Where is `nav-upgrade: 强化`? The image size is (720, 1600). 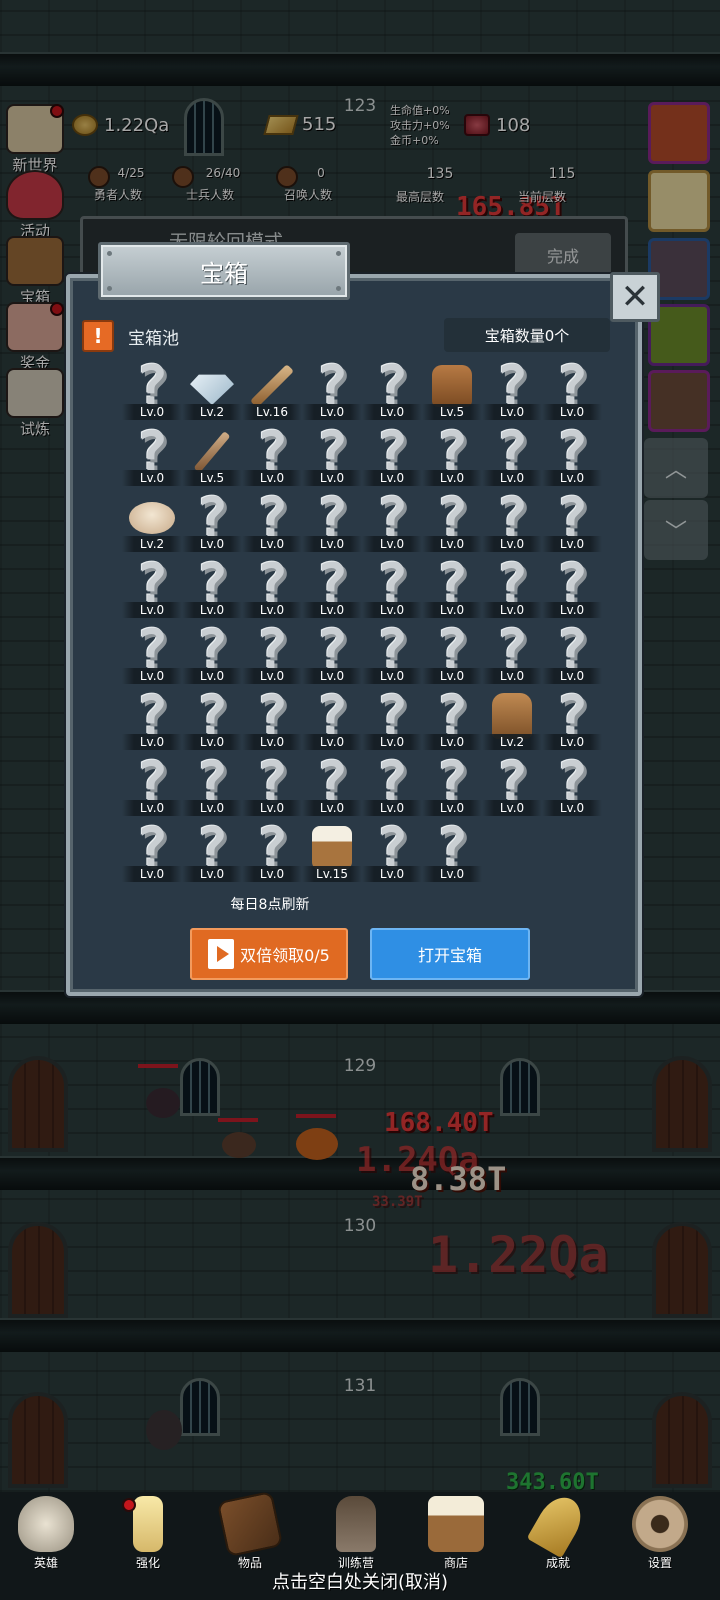 nav-upgrade: 强化 is located at coordinates (148, 1533).